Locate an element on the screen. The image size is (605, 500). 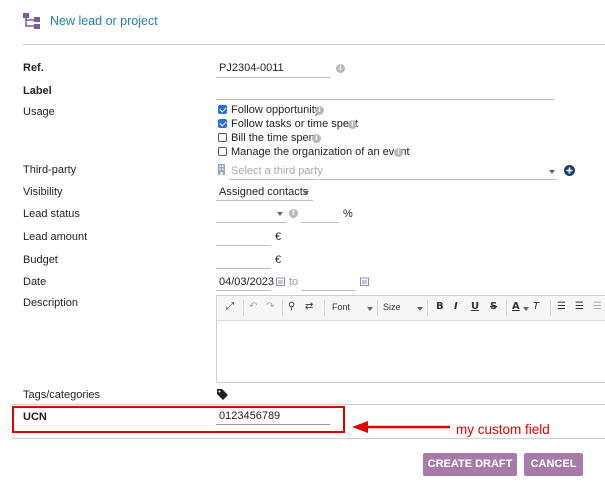
lead-amount-label: Lead amount is located at coordinates (55, 237).